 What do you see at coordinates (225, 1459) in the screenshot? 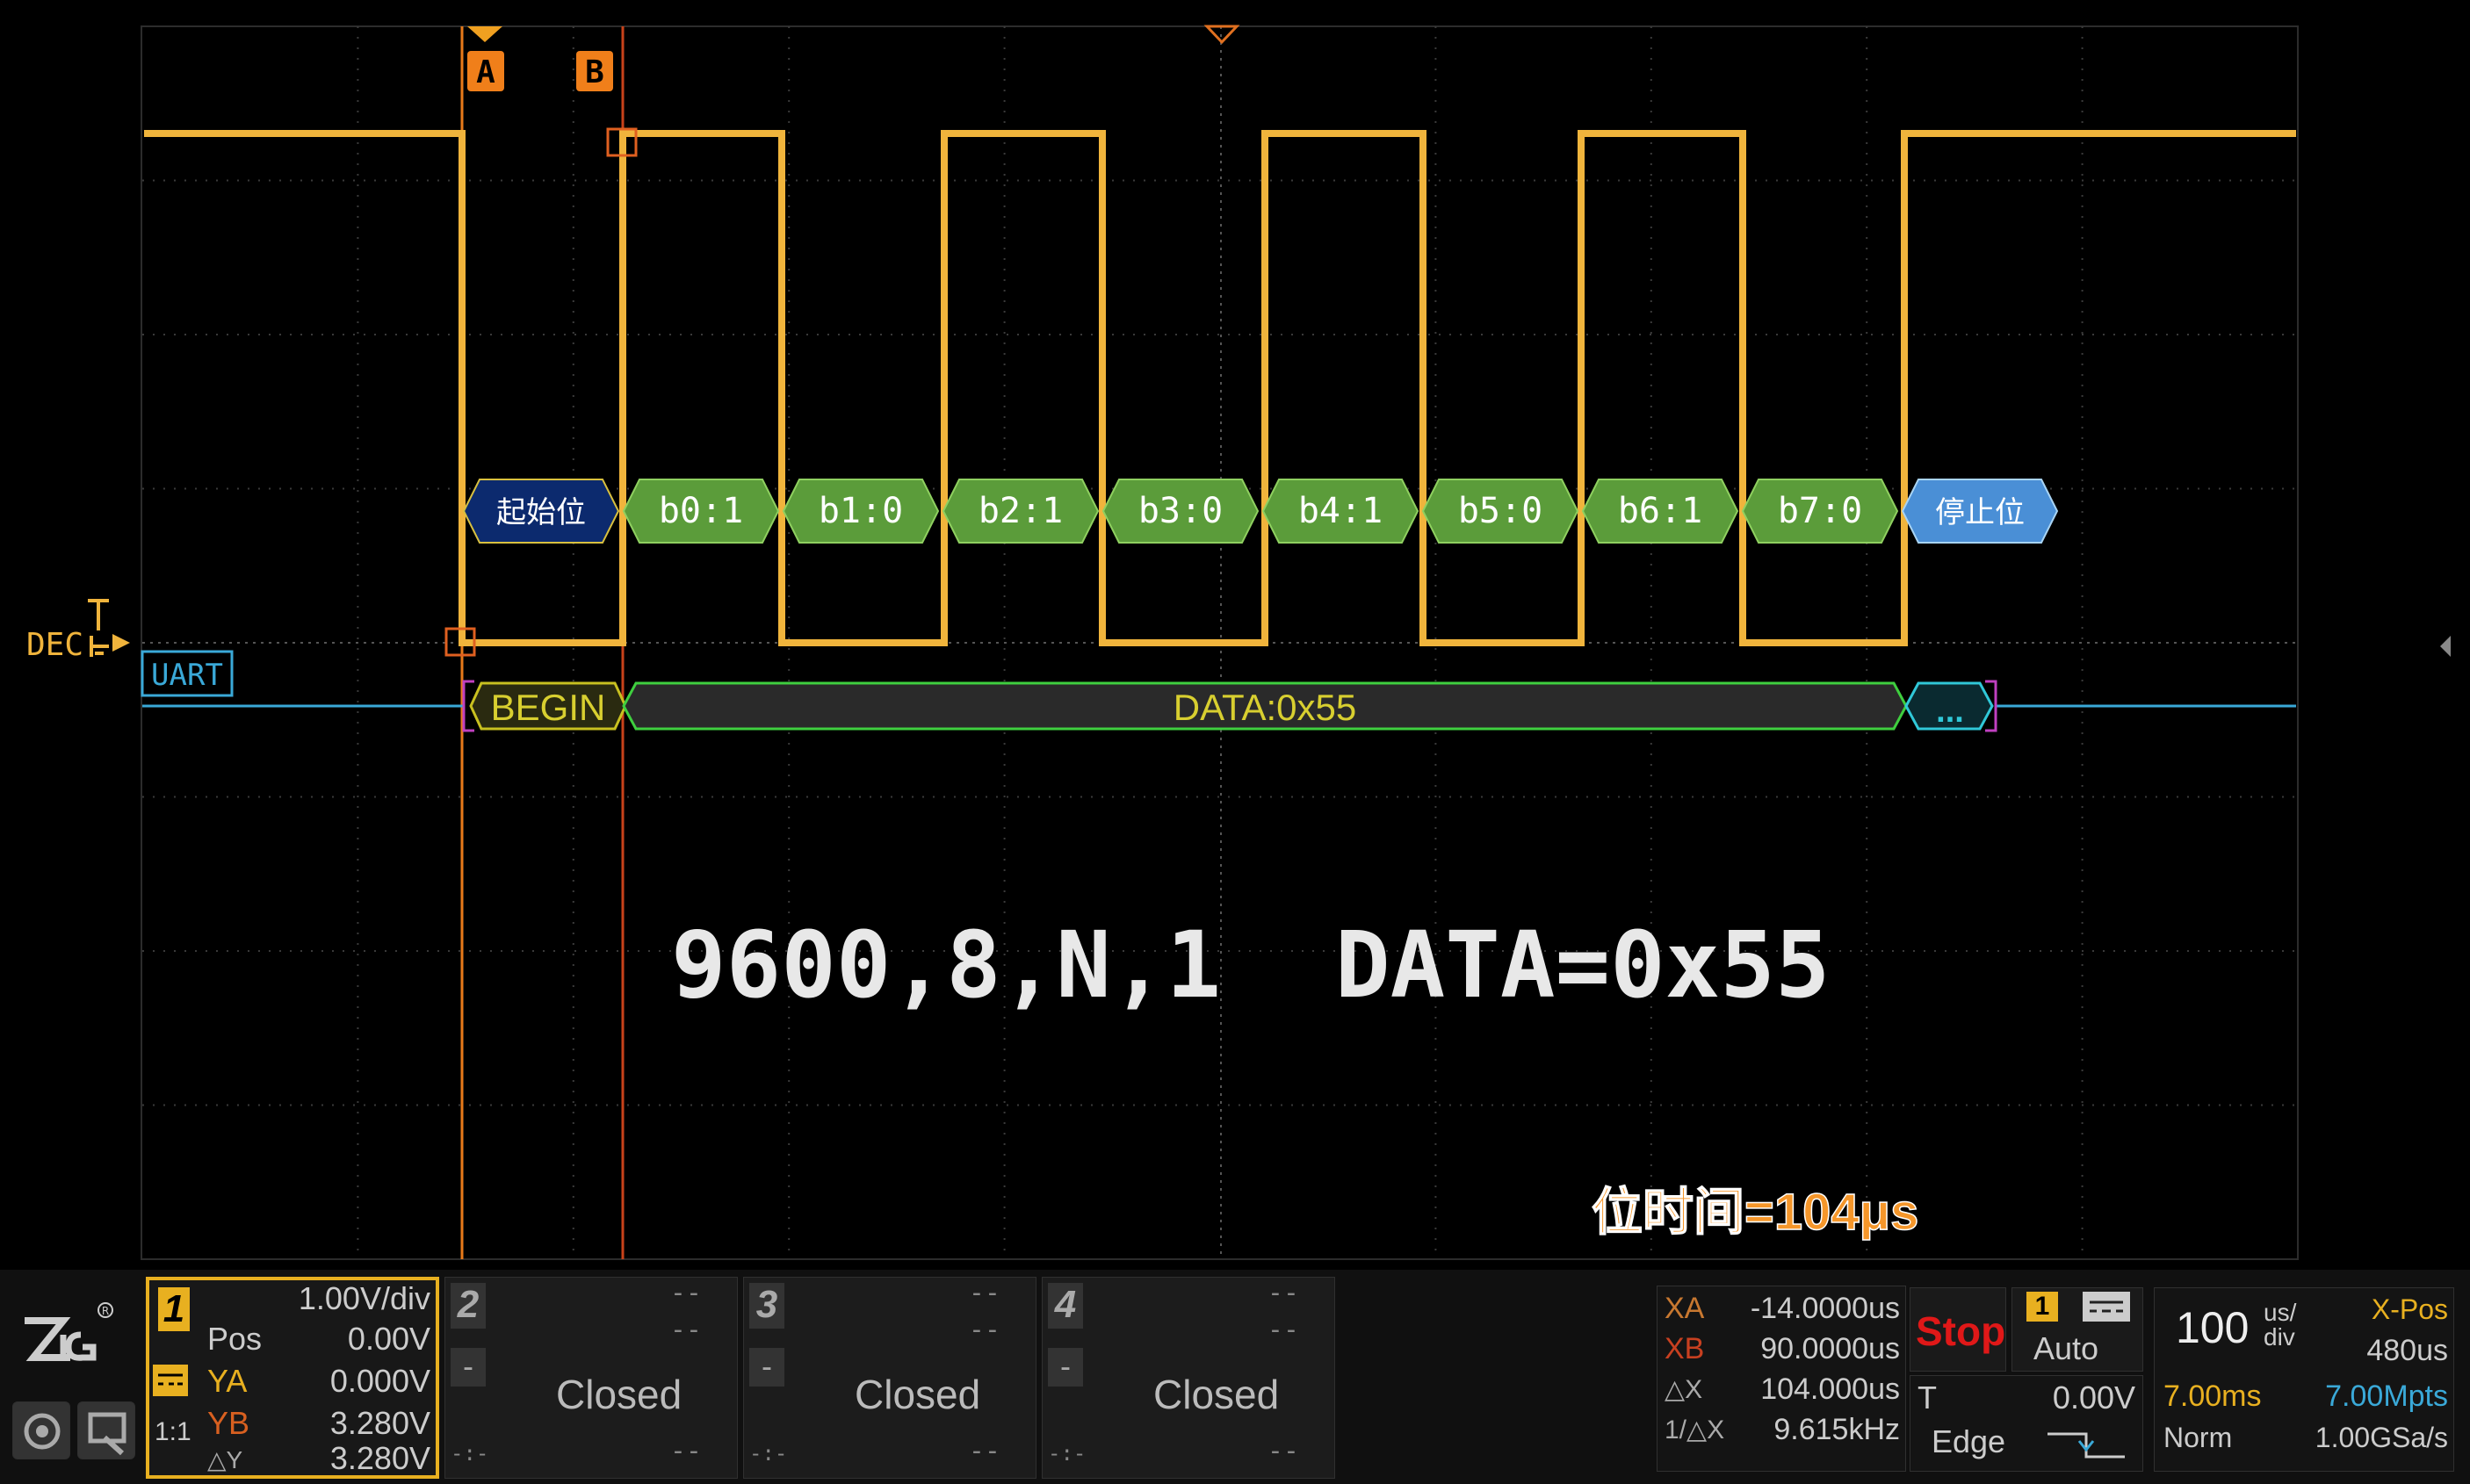
I see `cursor-dy-label: △Y` at bounding box center [225, 1459].